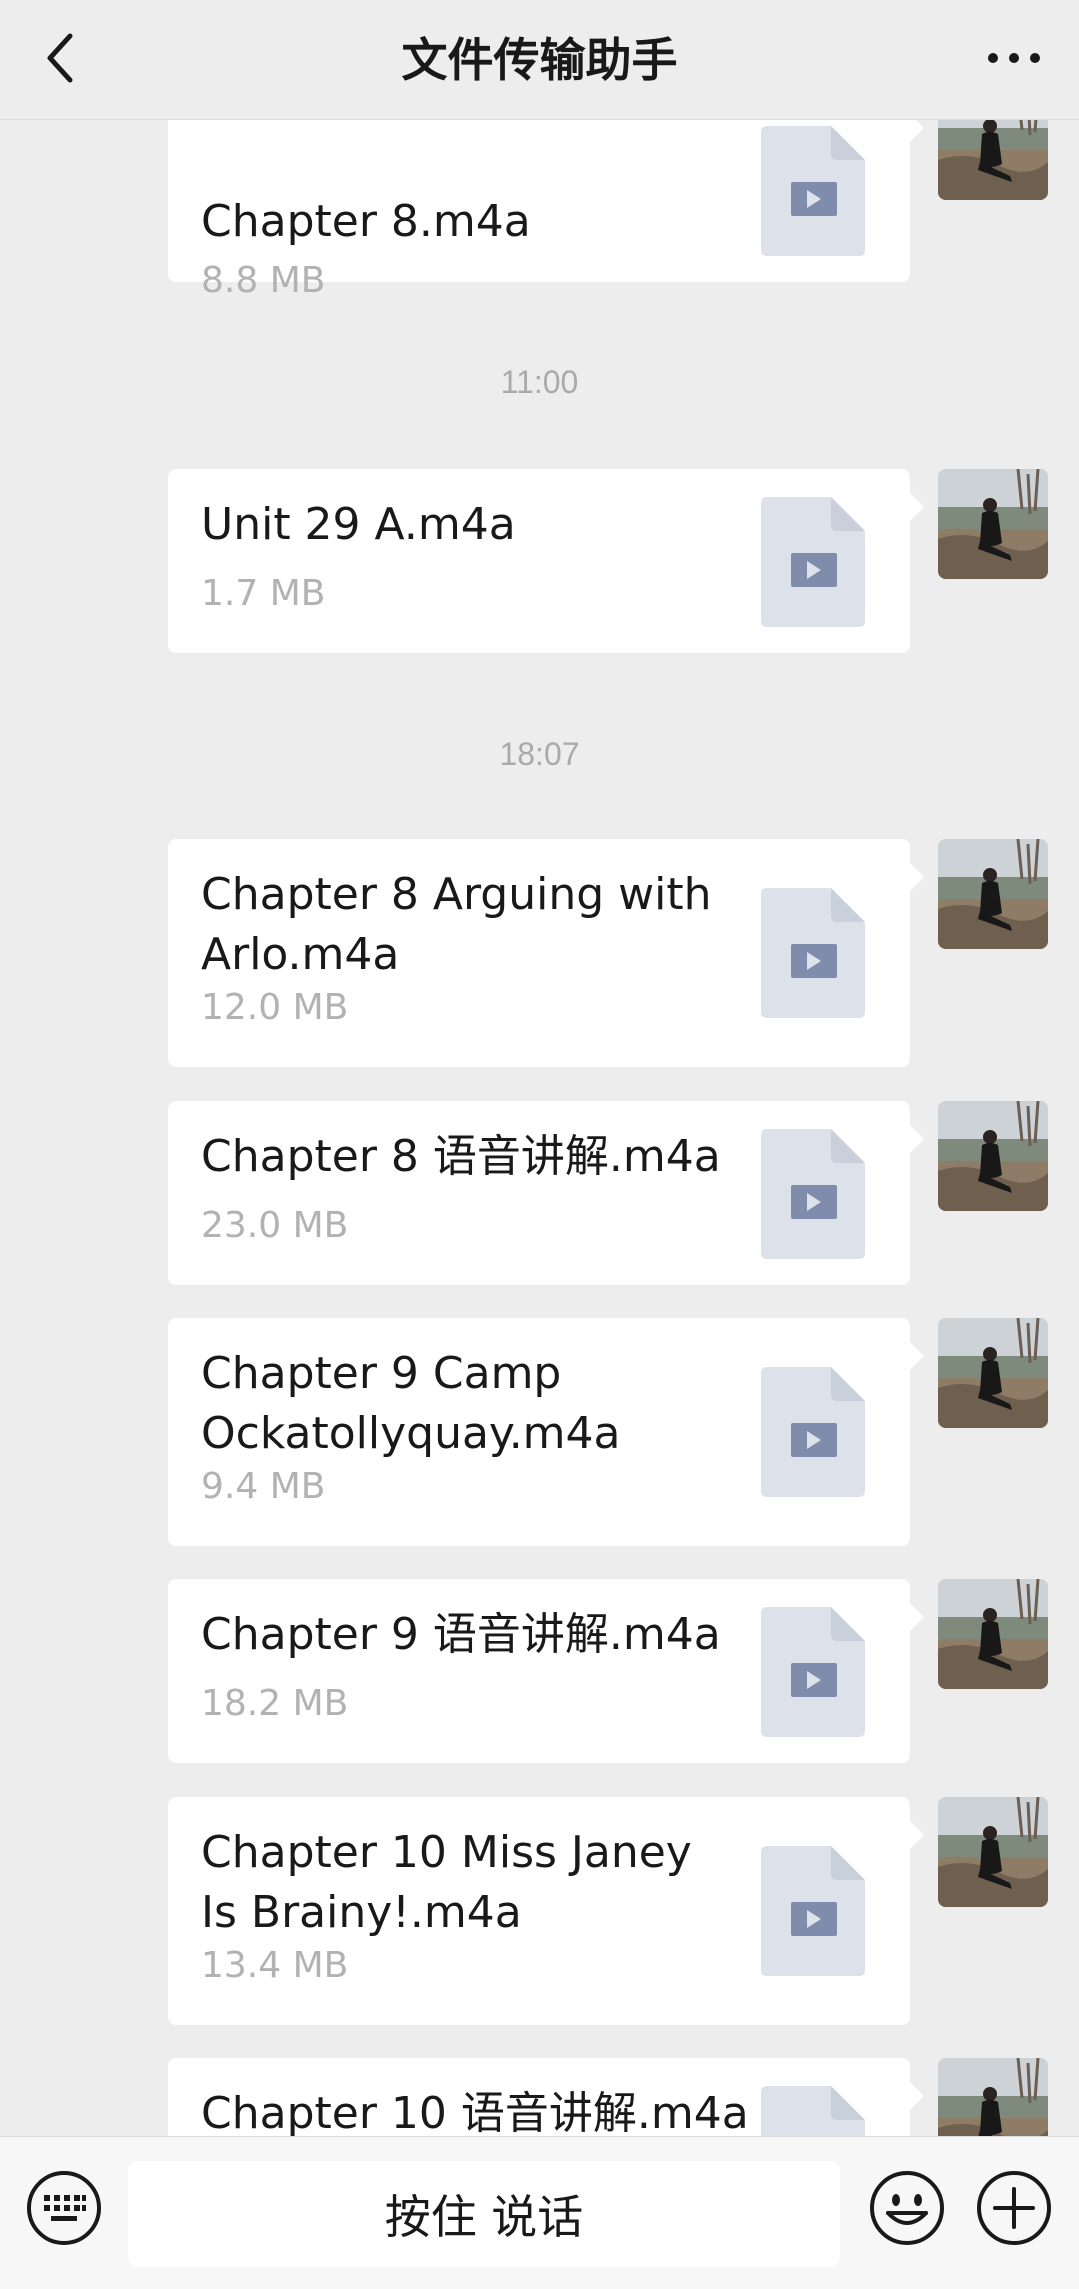 The width and height of the screenshot is (1079, 2289). I want to click on file-name: Chapter 9 语音讲解.m4a, so click(461, 1634).